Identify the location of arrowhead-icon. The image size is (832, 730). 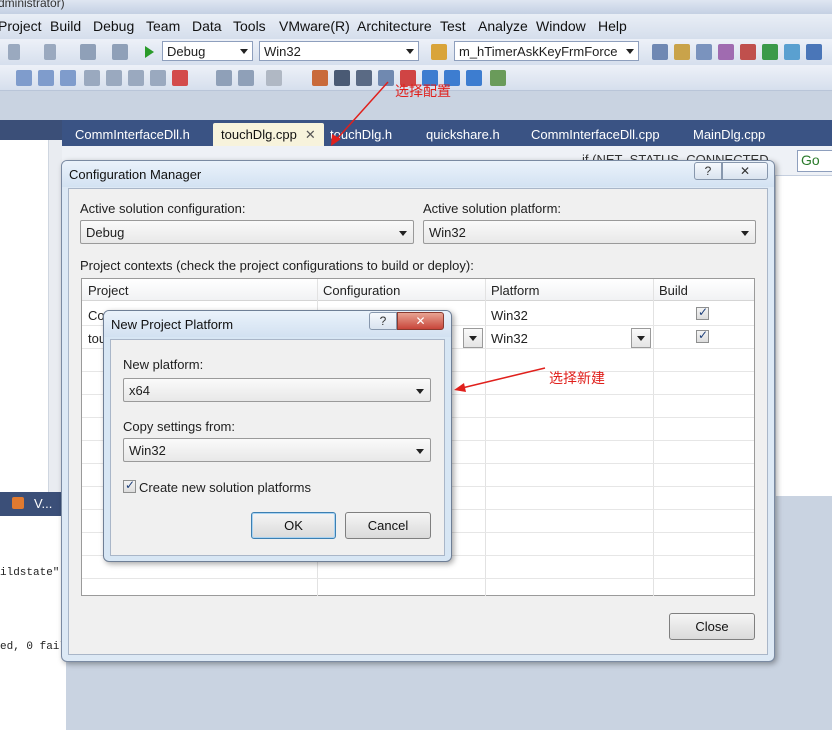
(460, 387).